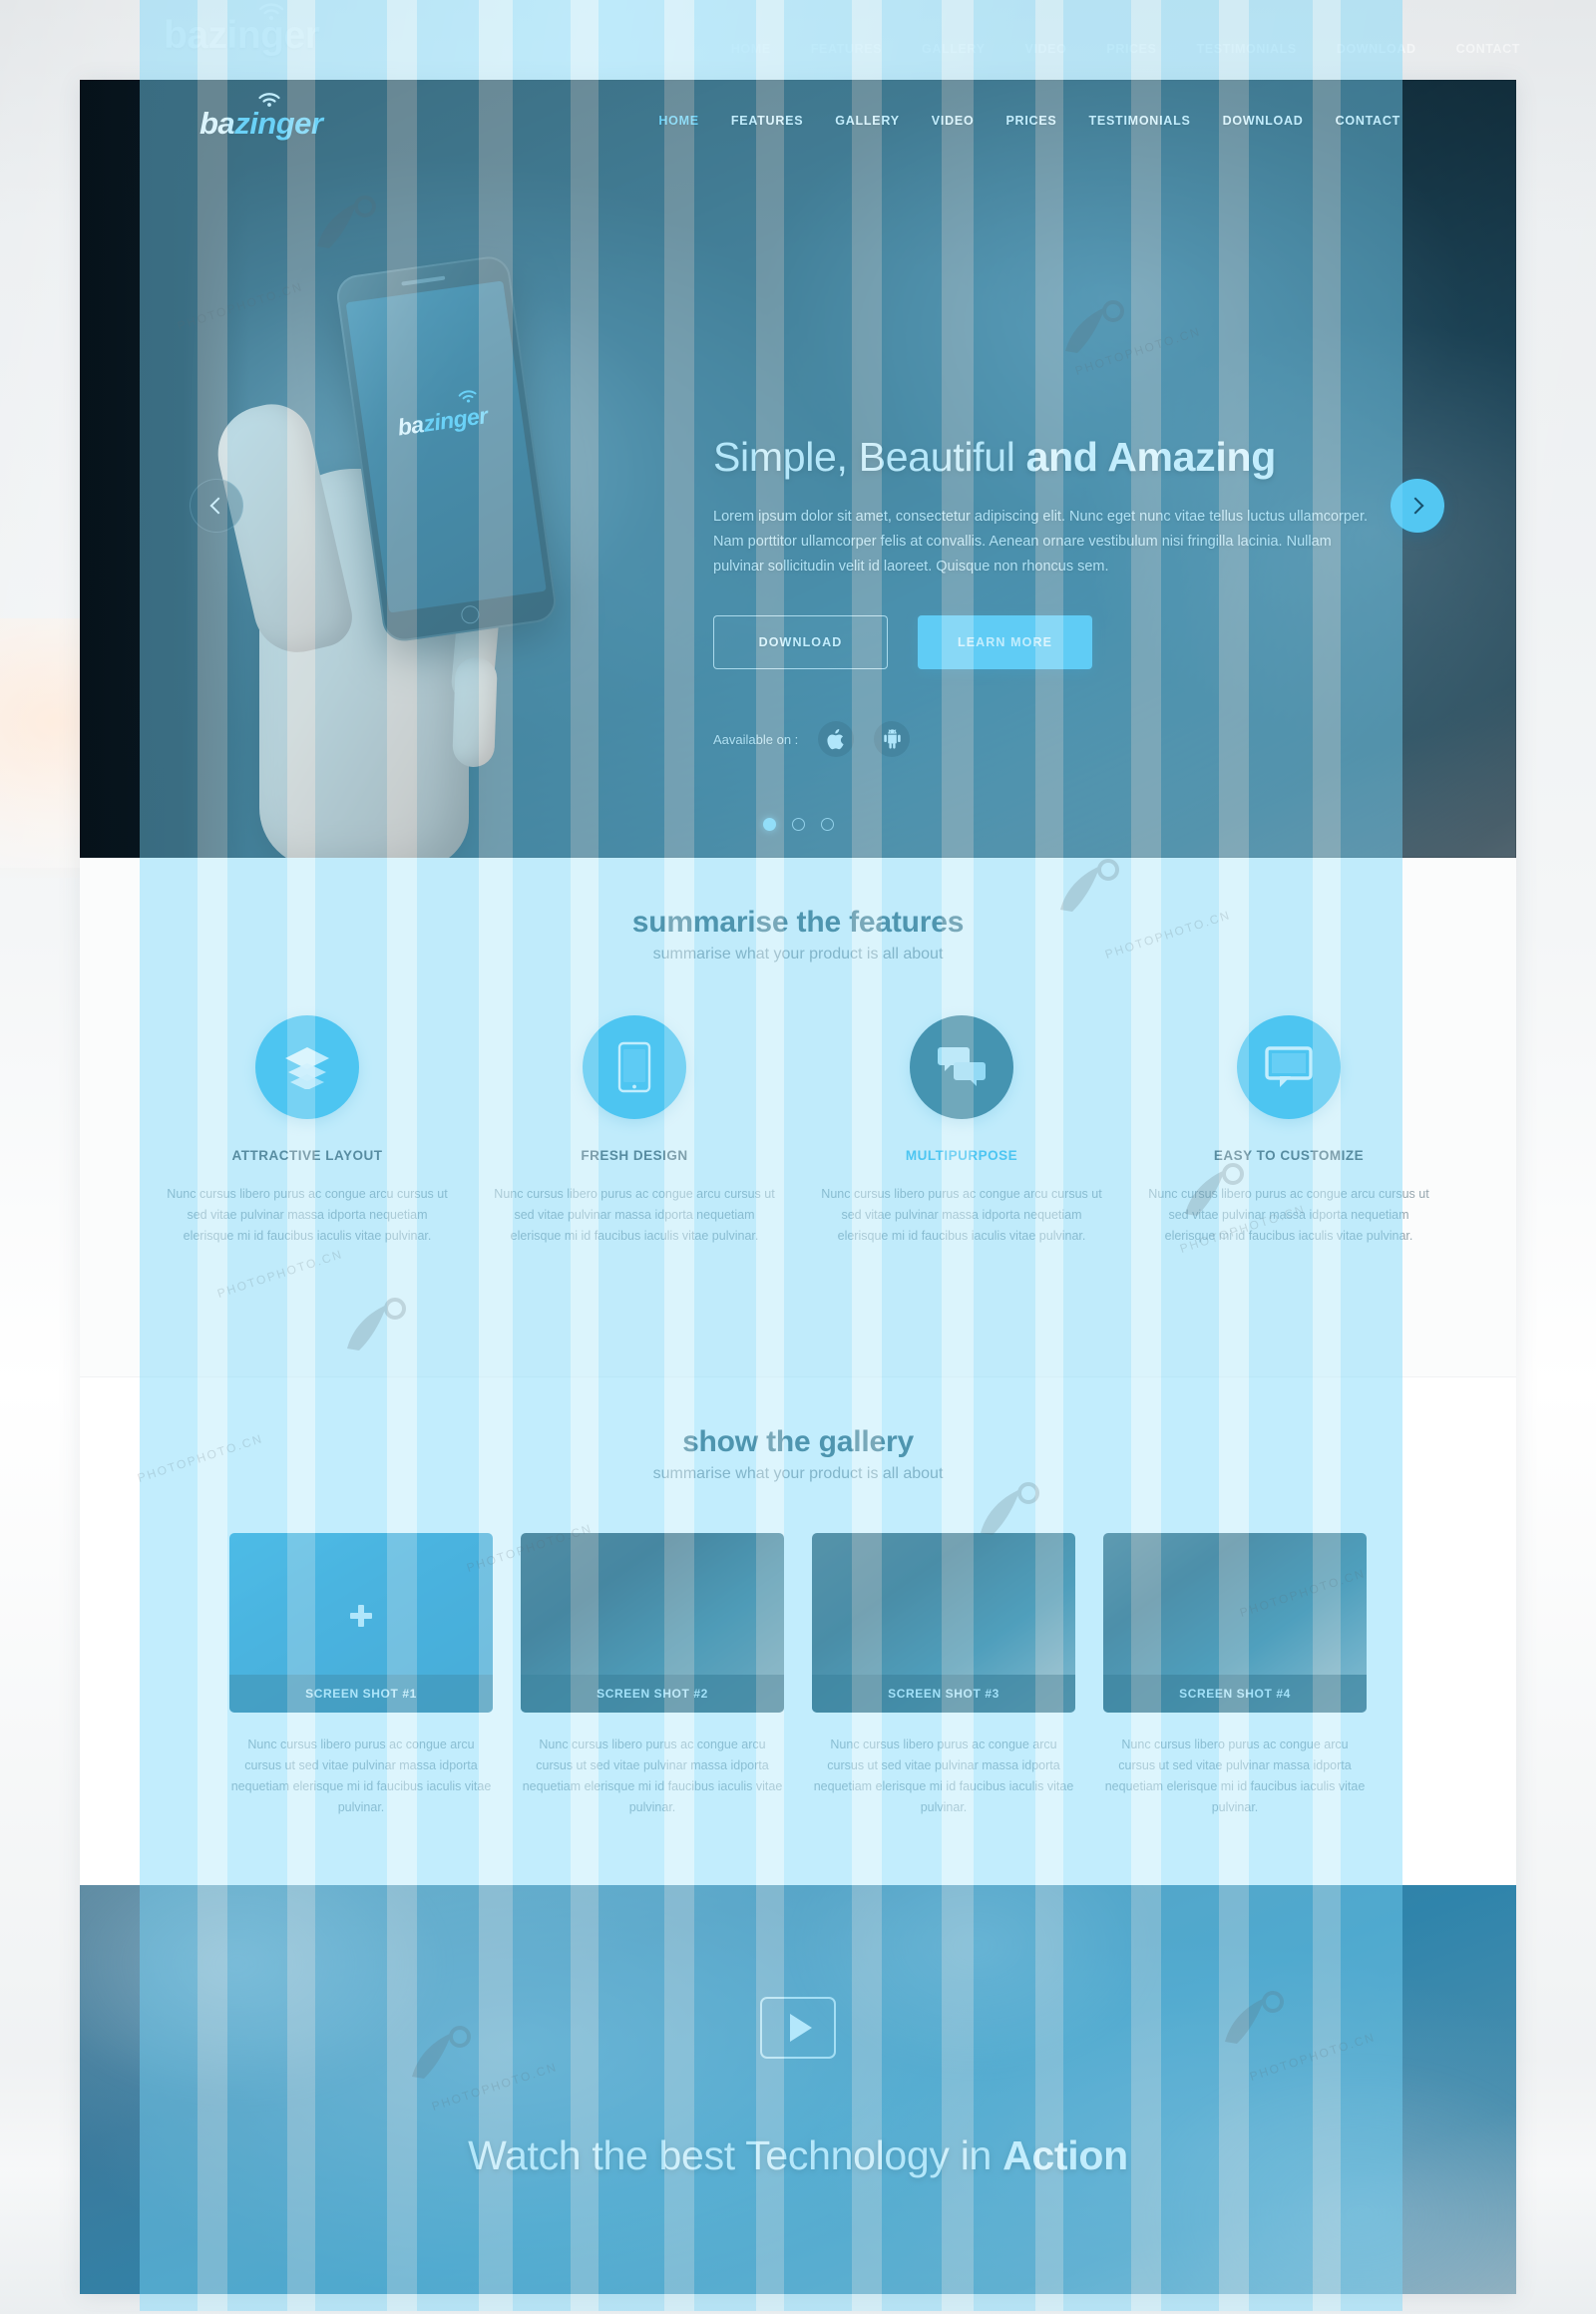  I want to click on android-icon, so click(892, 739).